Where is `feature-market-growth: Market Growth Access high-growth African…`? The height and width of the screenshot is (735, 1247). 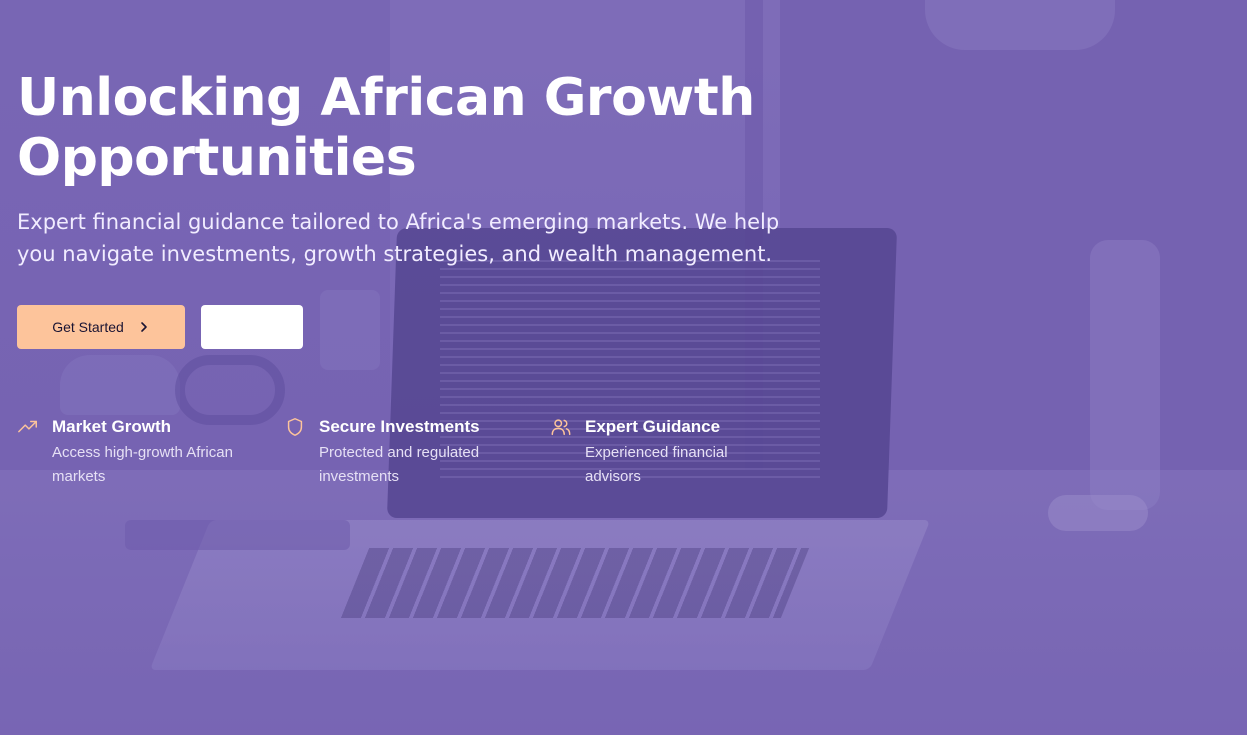
feature-market-growth: Market Growth Access high-growth African… is located at coordinates (150, 452).